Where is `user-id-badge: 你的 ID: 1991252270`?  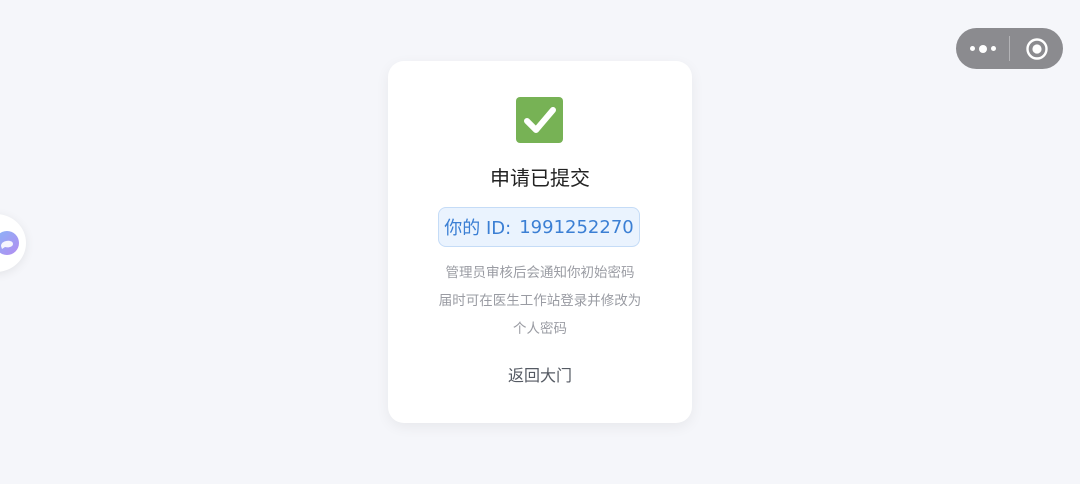
user-id-badge: 你的 ID: 1991252270 is located at coordinates (539, 227).